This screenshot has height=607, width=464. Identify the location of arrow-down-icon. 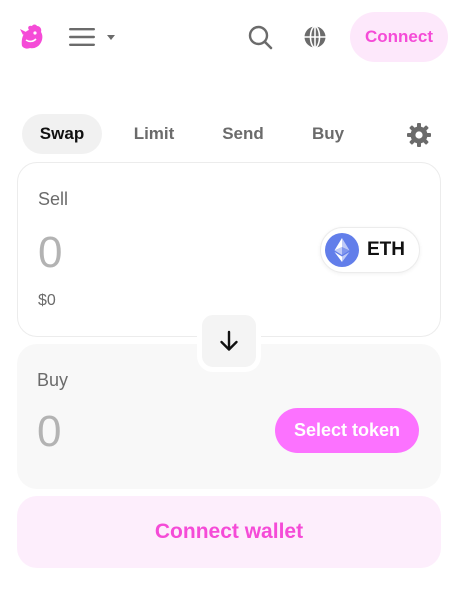
(229, 340).